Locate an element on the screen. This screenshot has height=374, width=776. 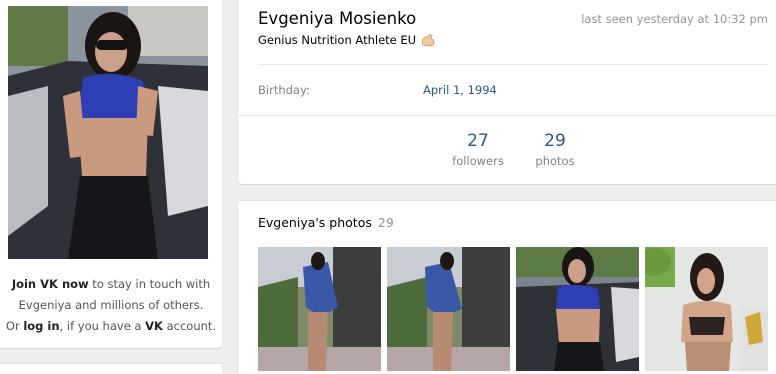
photos-label: photos is located at coordinates (555, 161).